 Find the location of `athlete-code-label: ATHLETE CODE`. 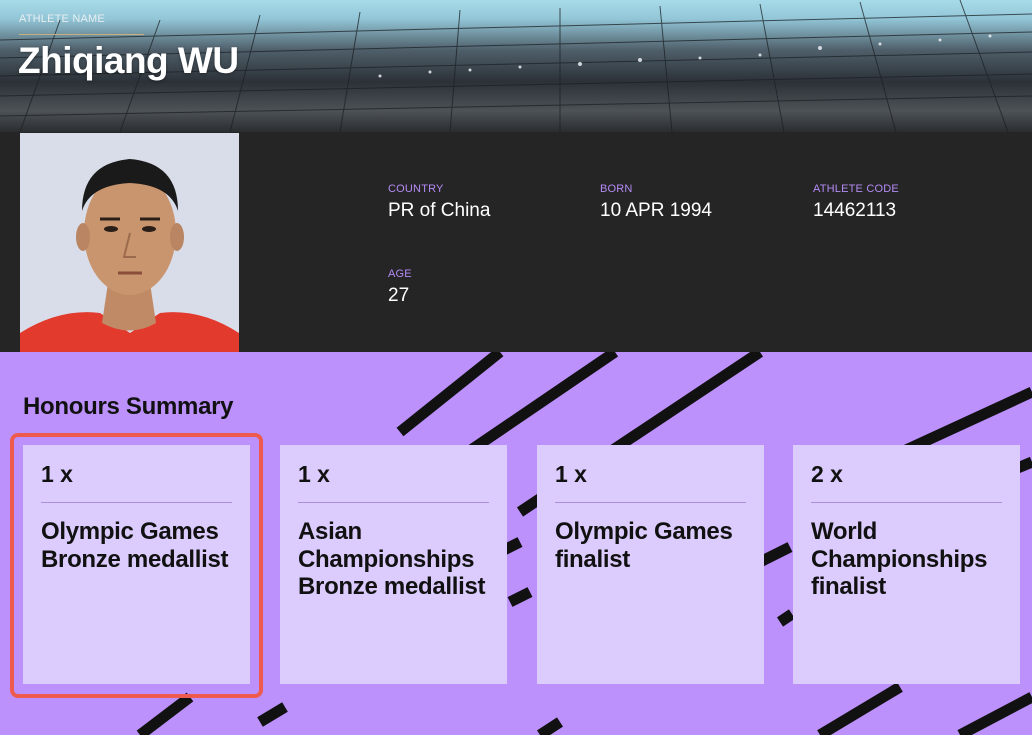

athlete-code-label: ATHLETE CODE is located at coordinates (856, 189).